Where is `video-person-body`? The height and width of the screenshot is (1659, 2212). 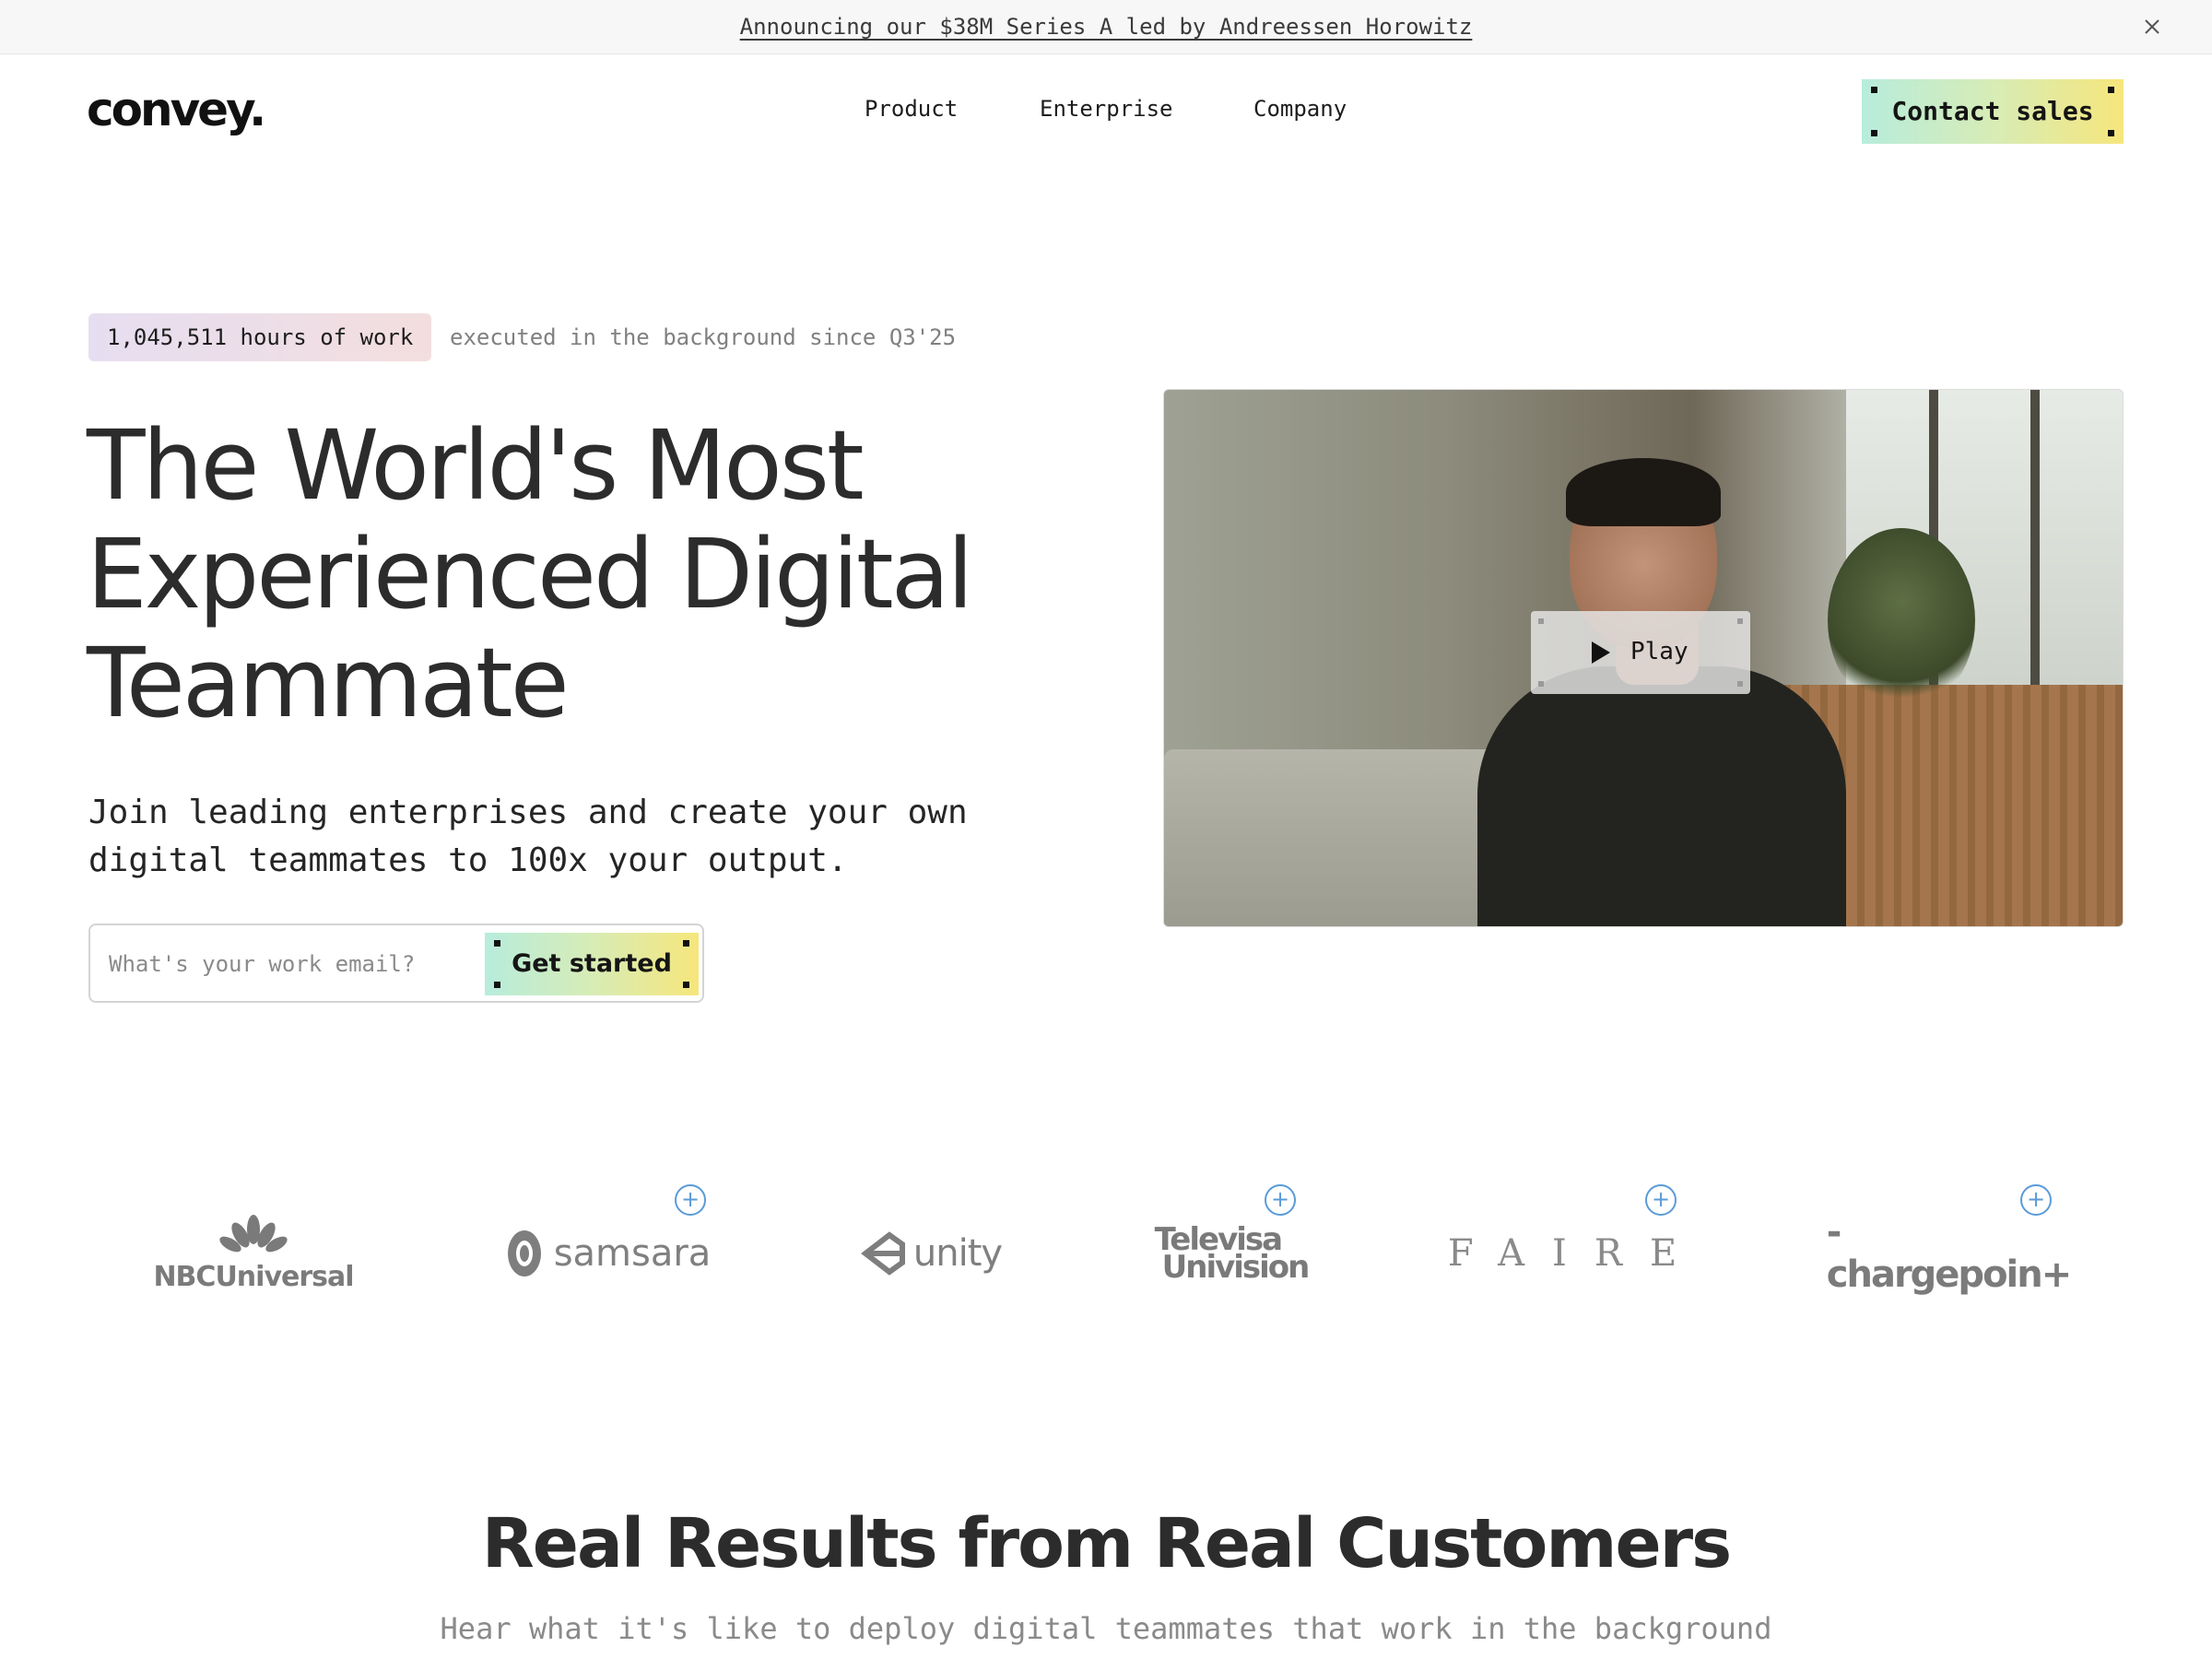 video-person-body is located at coordinates (1661, 796).